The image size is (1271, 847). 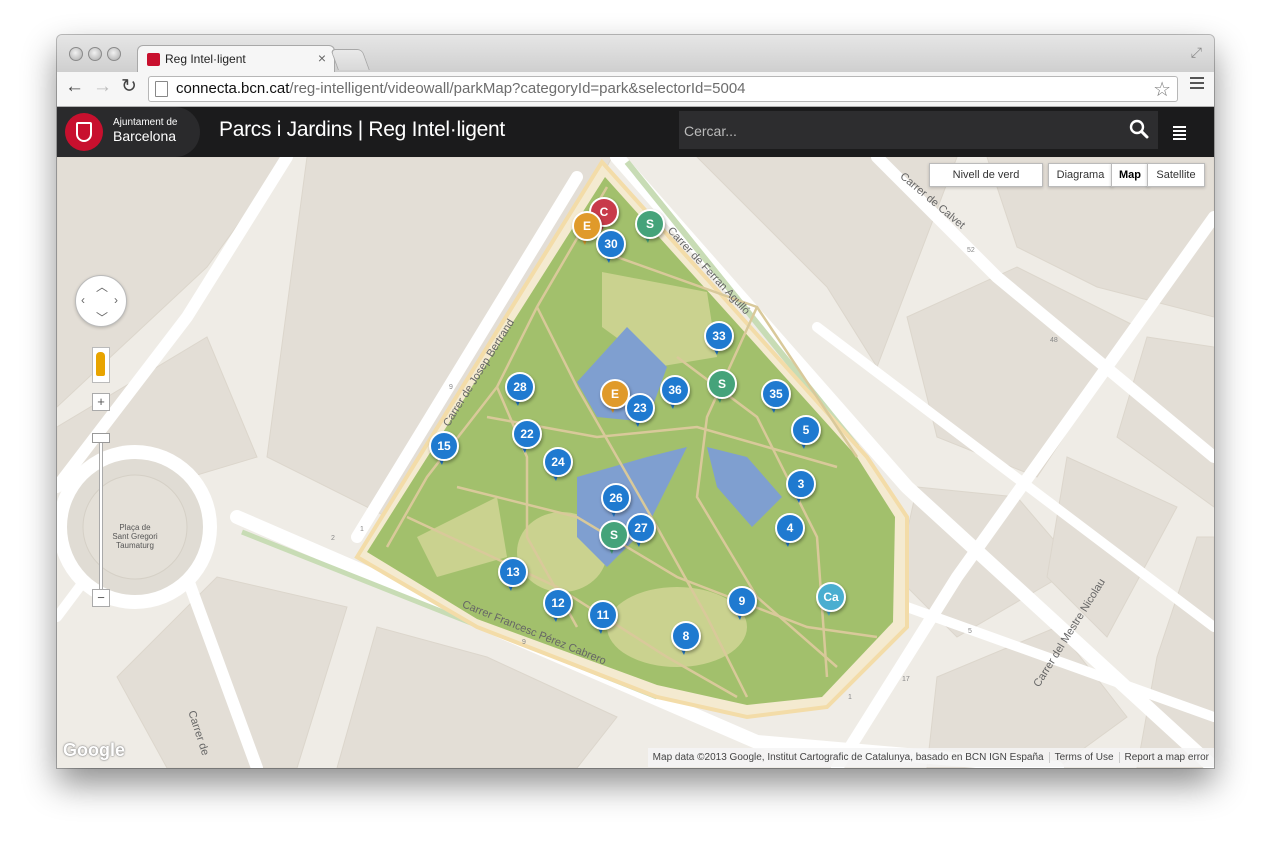 I want to click on app-menu-icon, so click(x=1179, y=134).